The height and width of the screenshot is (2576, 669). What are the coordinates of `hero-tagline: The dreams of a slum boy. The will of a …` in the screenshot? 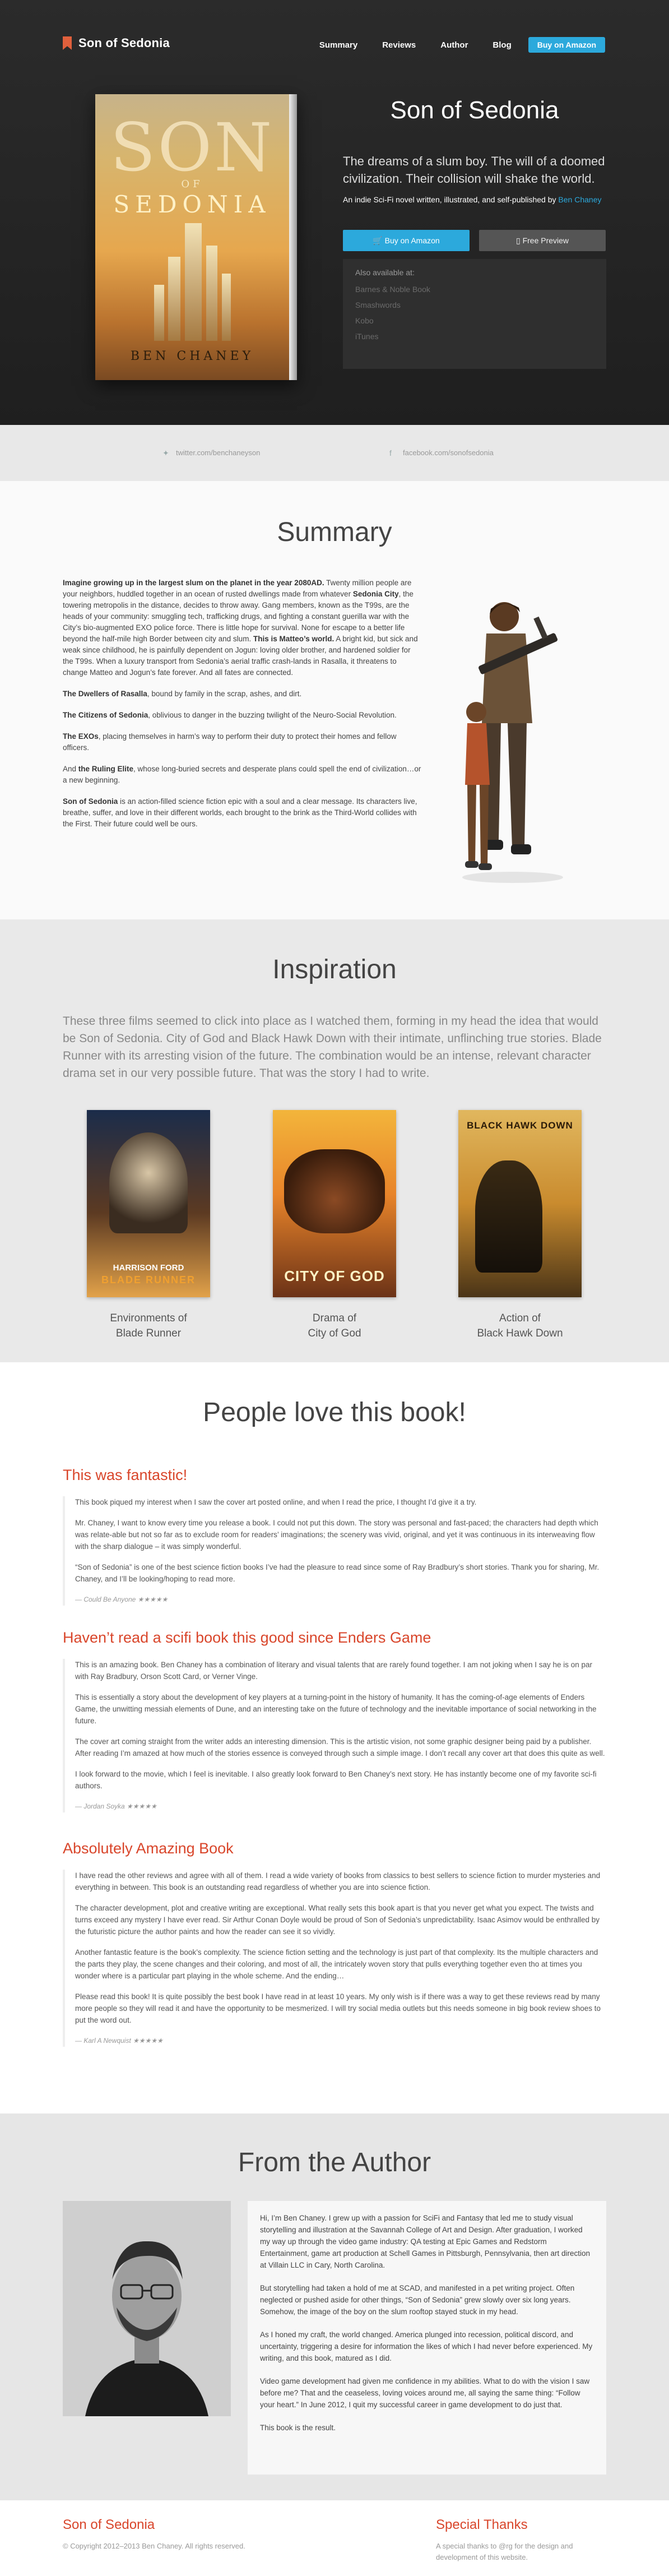 It's located at (474, 170).